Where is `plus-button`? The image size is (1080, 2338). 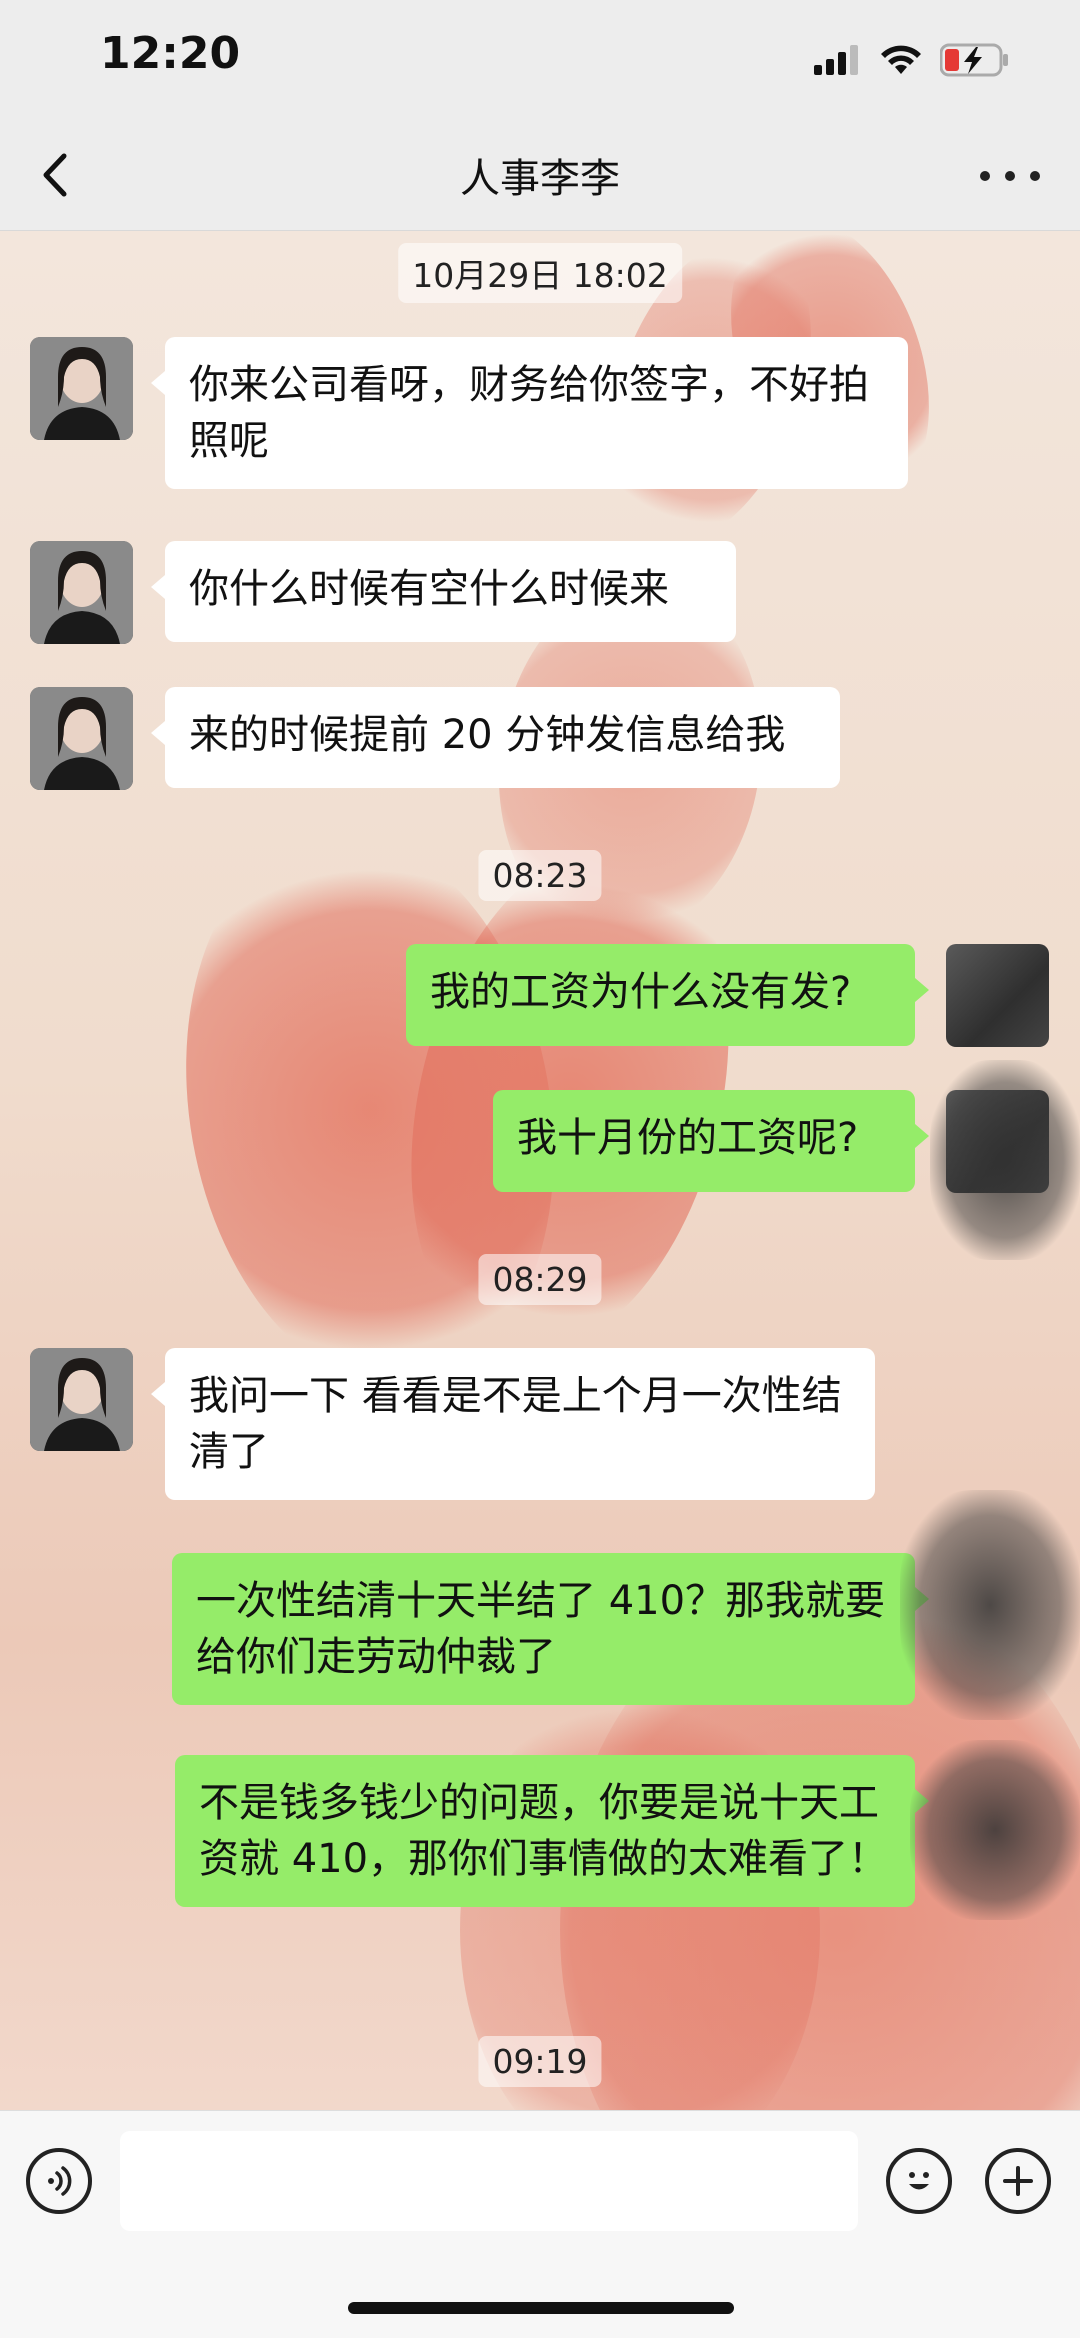 plus-button is located at coordinates (1018, 2181).